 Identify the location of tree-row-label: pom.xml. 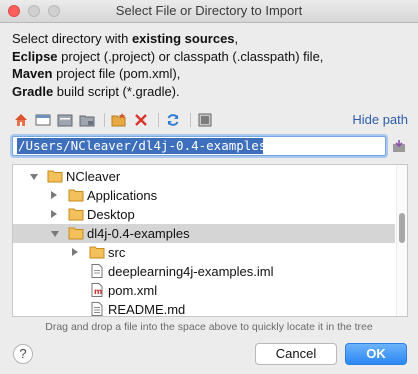
(133, 290).